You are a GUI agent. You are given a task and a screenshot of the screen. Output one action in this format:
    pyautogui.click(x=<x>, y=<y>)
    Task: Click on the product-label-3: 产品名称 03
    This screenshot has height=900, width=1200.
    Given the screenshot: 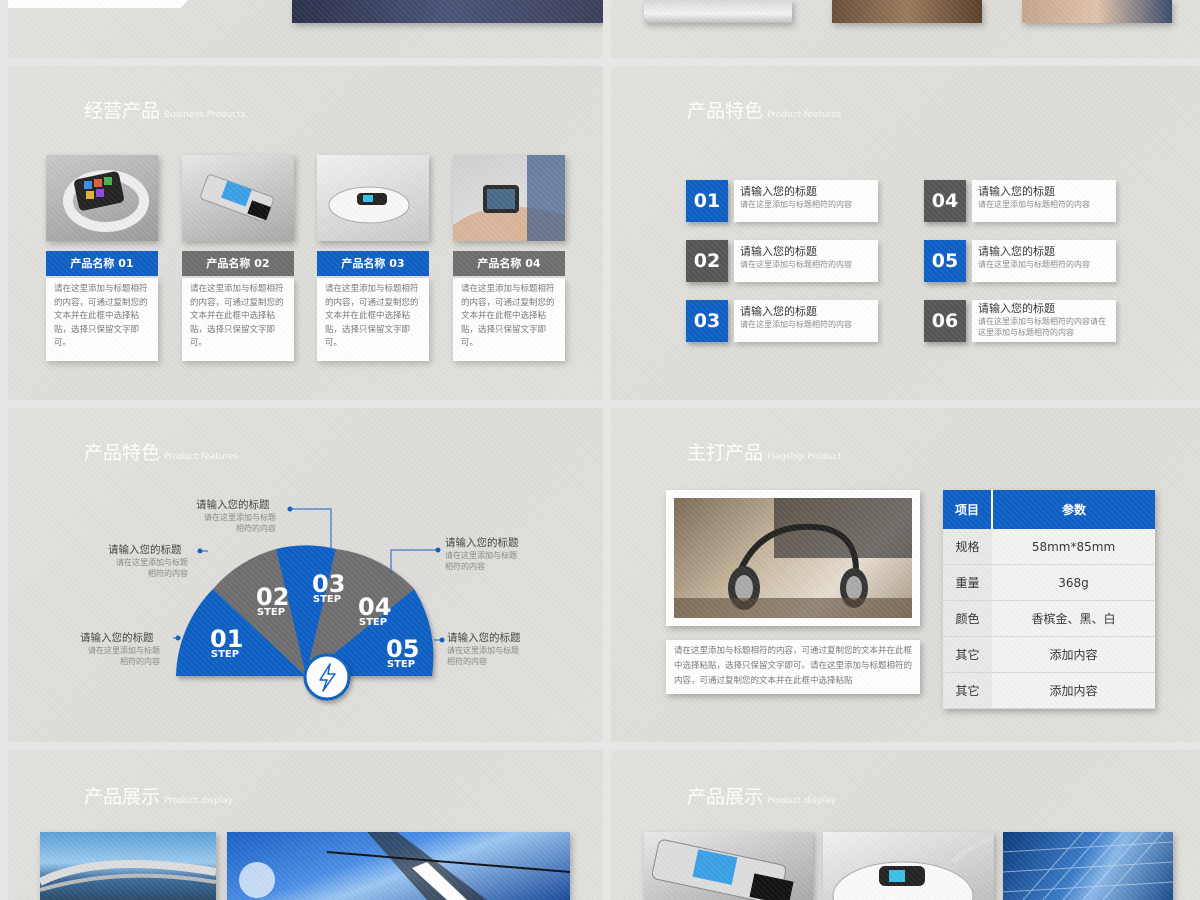 What is the action you would take?
    pyautogui.click(x=373, y=263)
    